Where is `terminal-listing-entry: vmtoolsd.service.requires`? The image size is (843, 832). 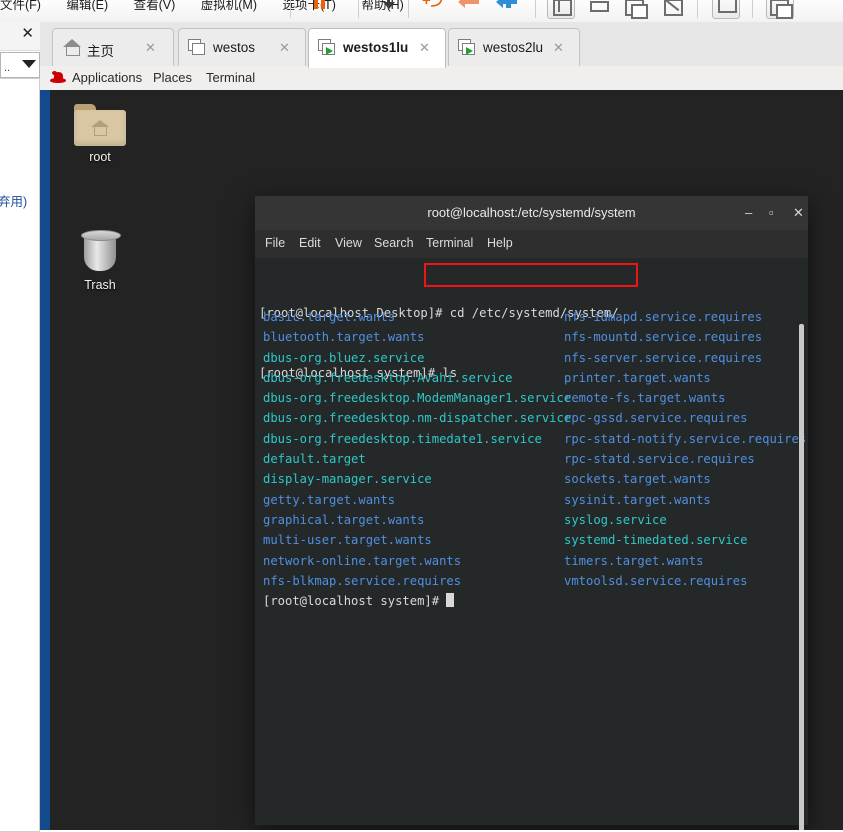 terminal-listing-entry: vmtoolsd.service.requires is located at coordinates (656, 580).